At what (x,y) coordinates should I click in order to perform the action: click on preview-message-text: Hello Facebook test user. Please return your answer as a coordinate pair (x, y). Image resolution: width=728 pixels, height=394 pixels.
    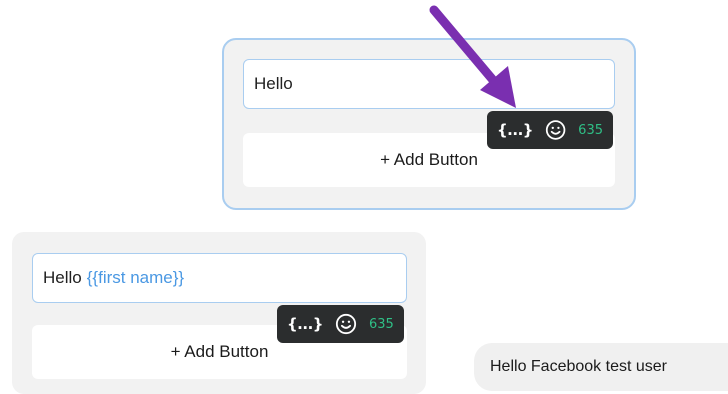
    Looking at the image, I should click on (578, 366).